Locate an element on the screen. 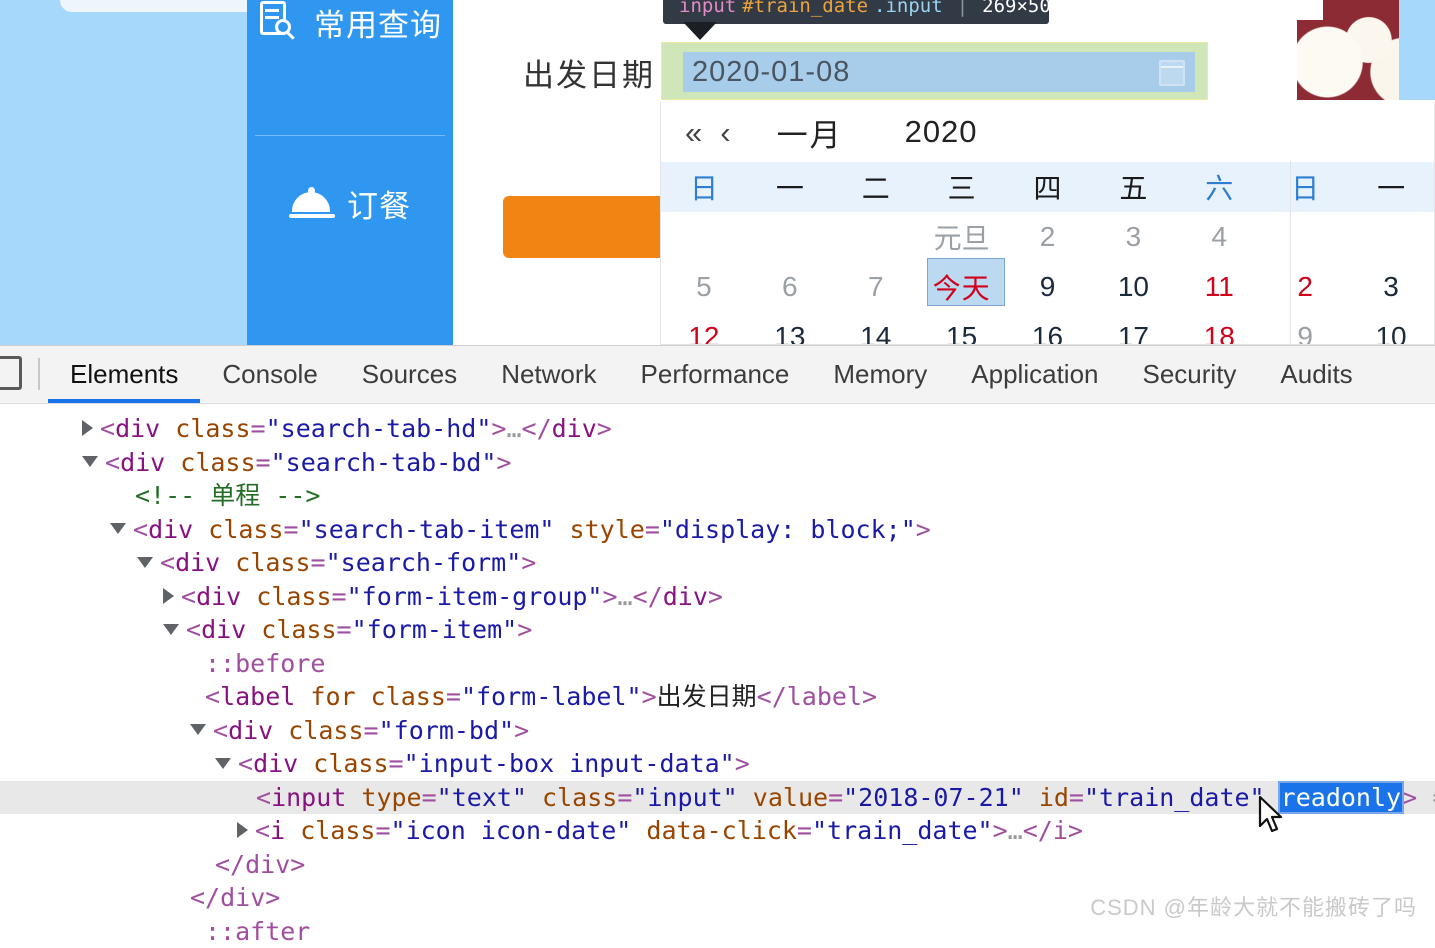 Image resolution: width=1435 pixels, height=948 pixels. dom-node-comment: <!-- 单程 --> is located at coordinates (717, 496).